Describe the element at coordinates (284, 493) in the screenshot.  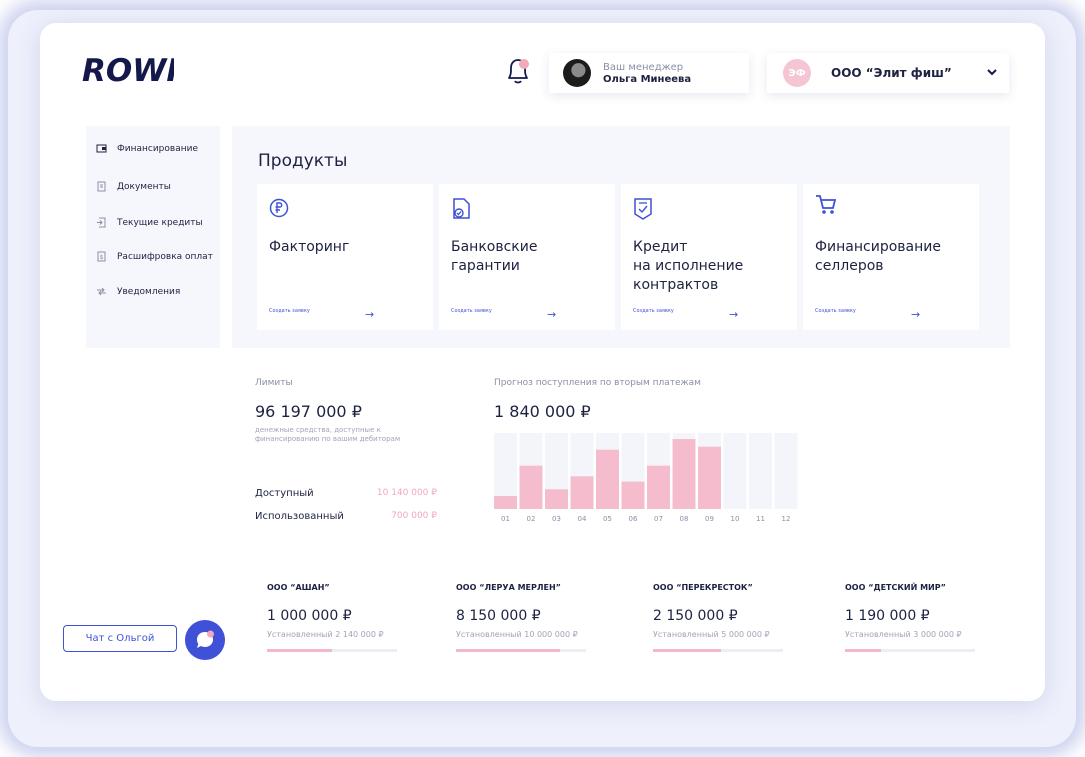
I see `limit-available-label: Доступный` at that location.